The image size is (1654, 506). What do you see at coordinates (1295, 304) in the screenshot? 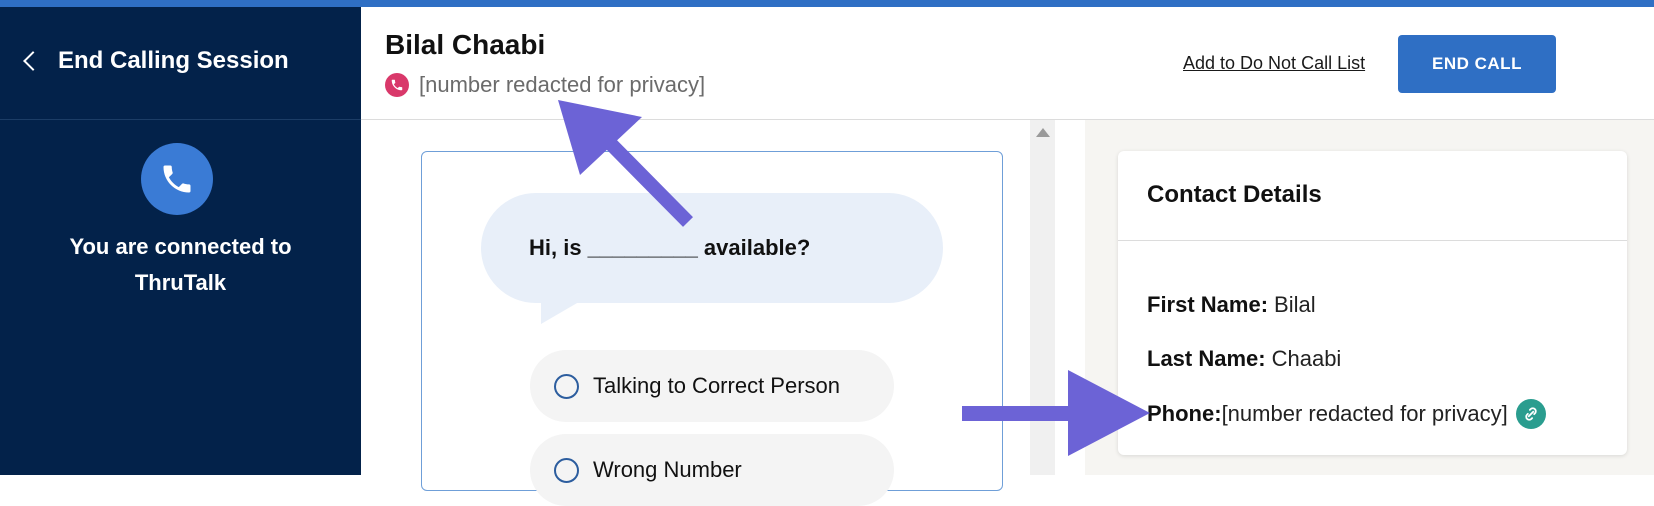
I see `first-name-value: Bilal` at bounding box center [1295, 304].